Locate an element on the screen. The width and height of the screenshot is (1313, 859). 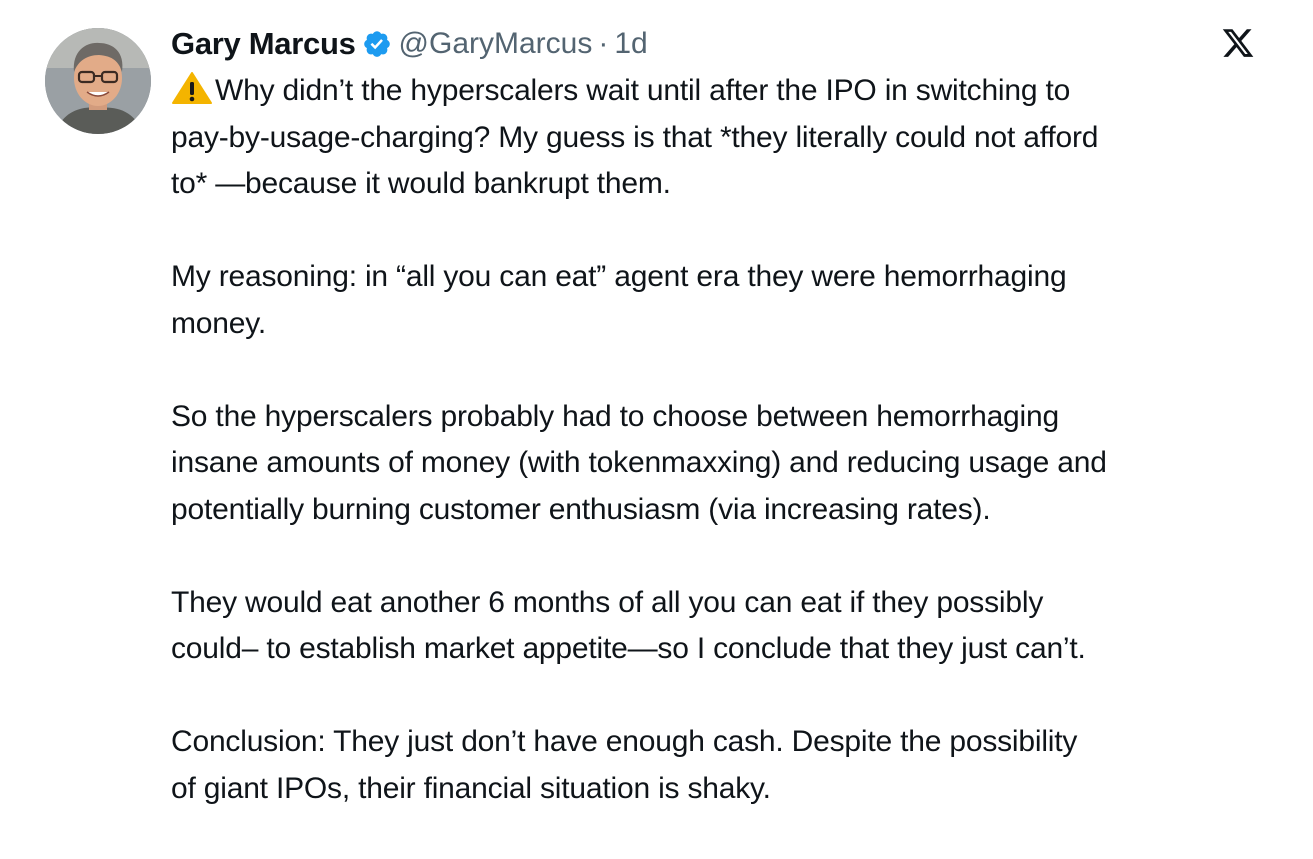
x-logo-icon is located at coordinates (1238, 43).